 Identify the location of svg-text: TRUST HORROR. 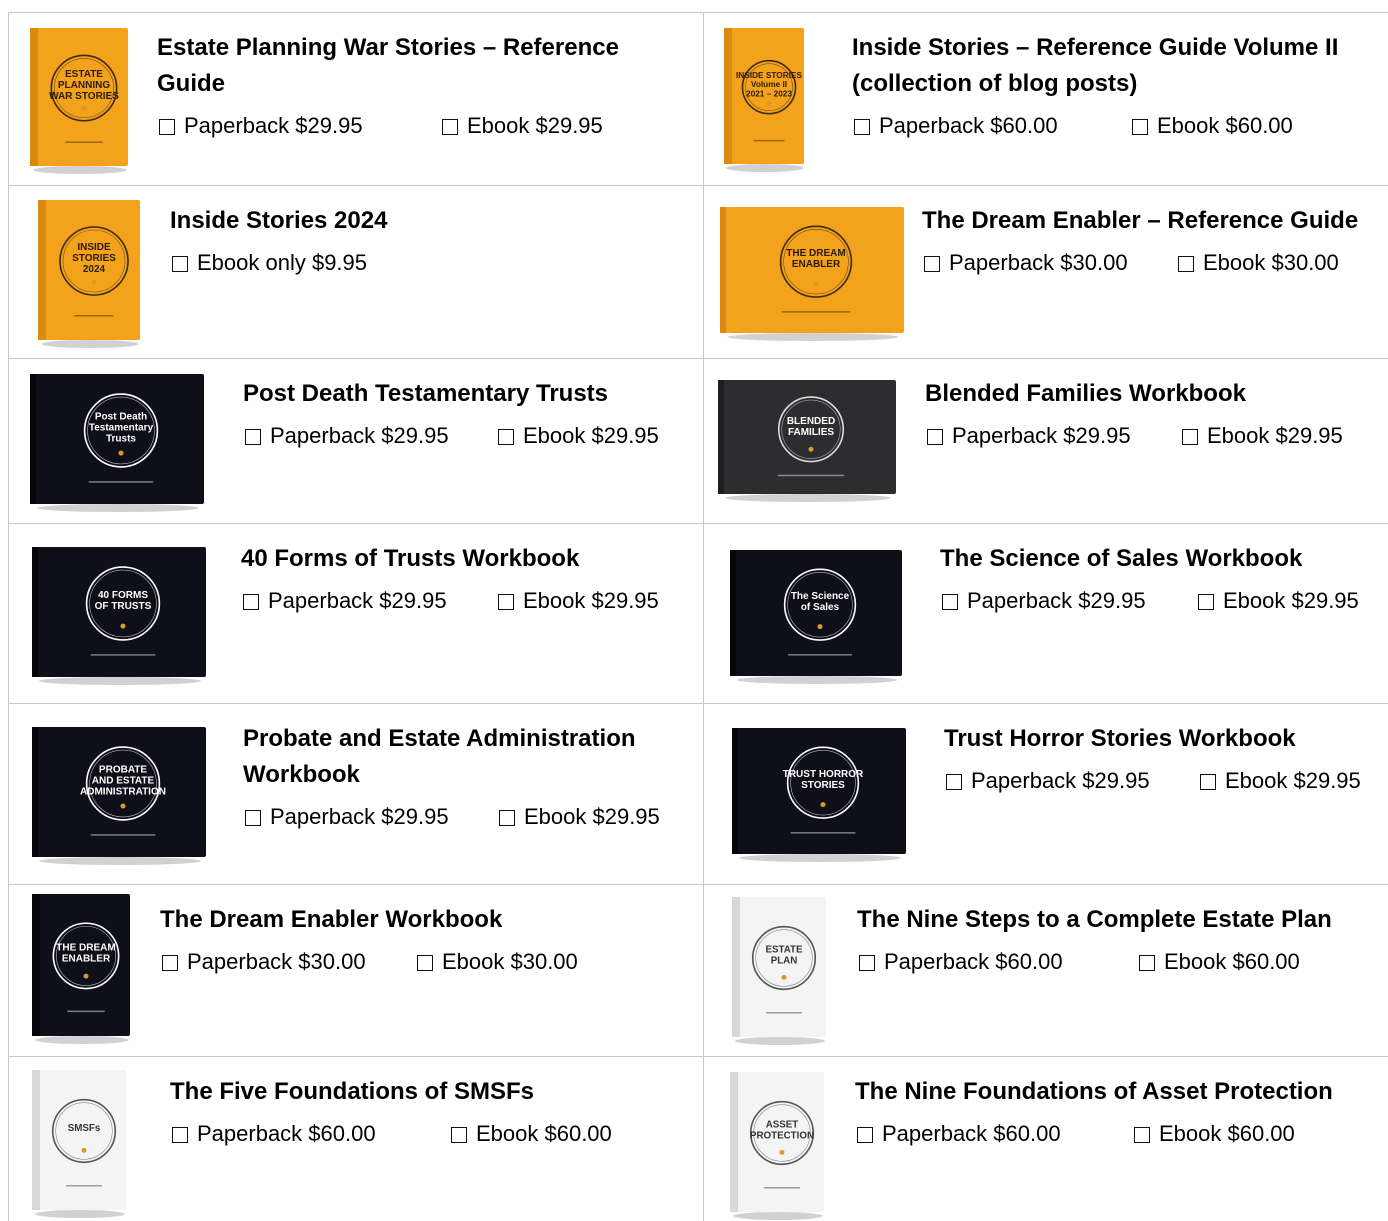
(823, 774).